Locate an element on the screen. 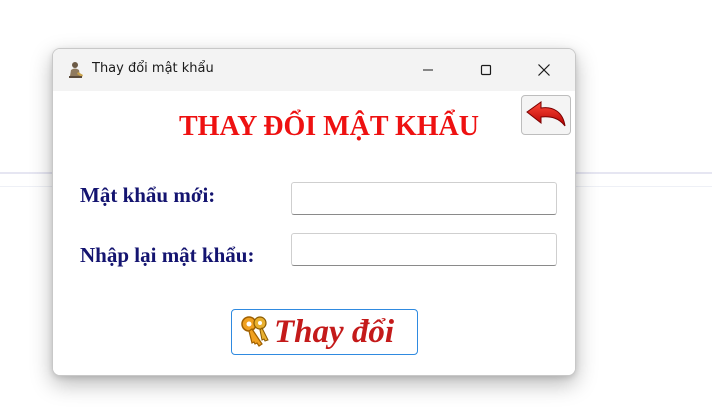  change-password-button: Thay đổi is located at coordinates (324, 332).